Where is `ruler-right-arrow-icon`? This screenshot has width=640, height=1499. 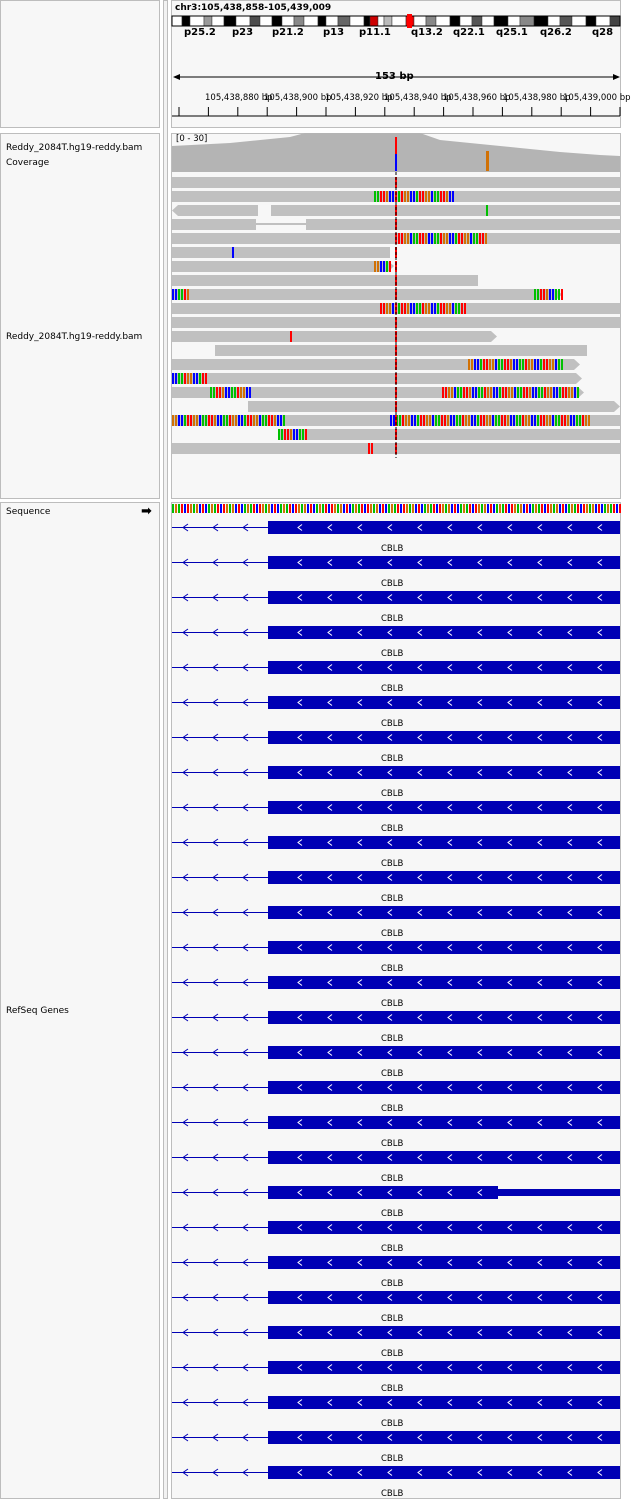 ruler-right-arrow-icon is located at coordinates (616, 77).